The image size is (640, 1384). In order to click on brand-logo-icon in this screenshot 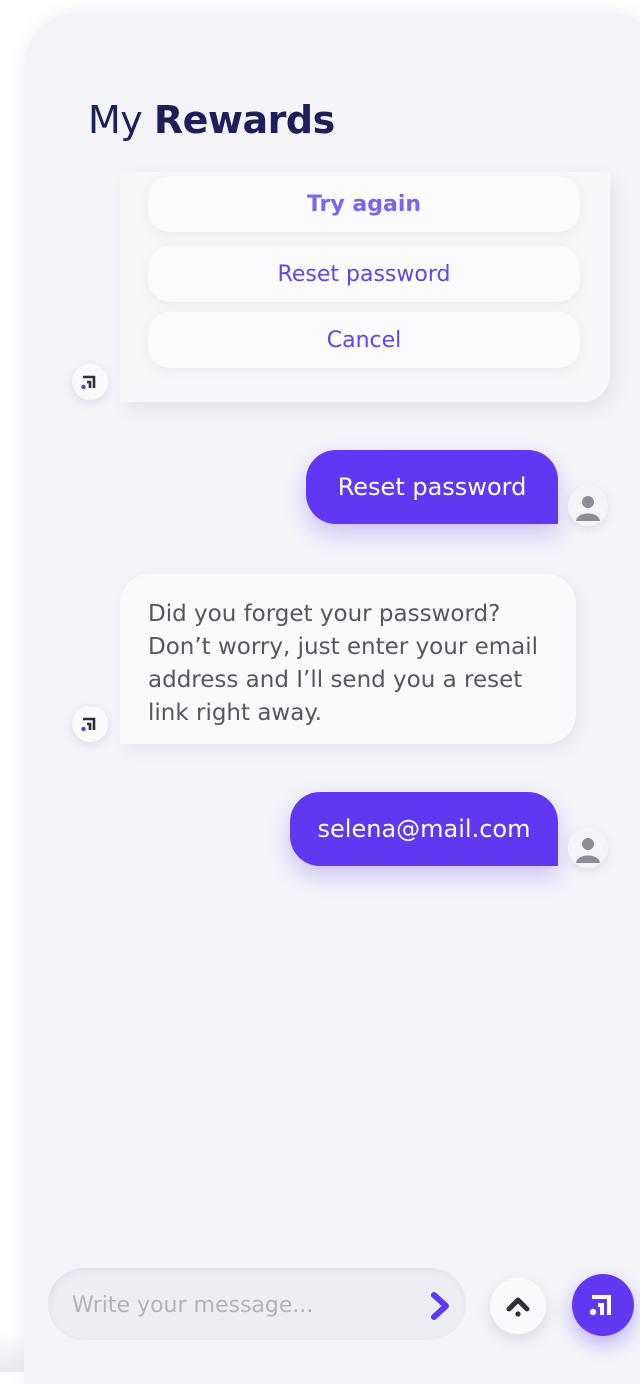, I will do `click(603, 1305)`.